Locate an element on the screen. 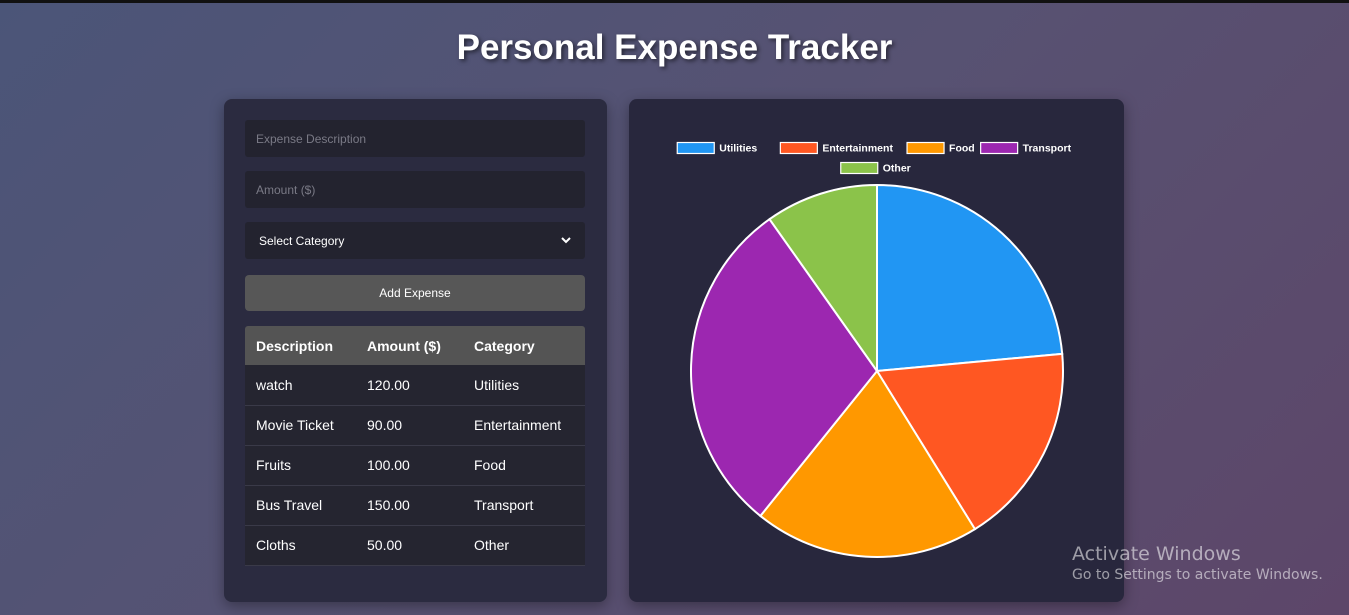  page-title: Personal Expense Tracker is located at coordinates (674, 47).